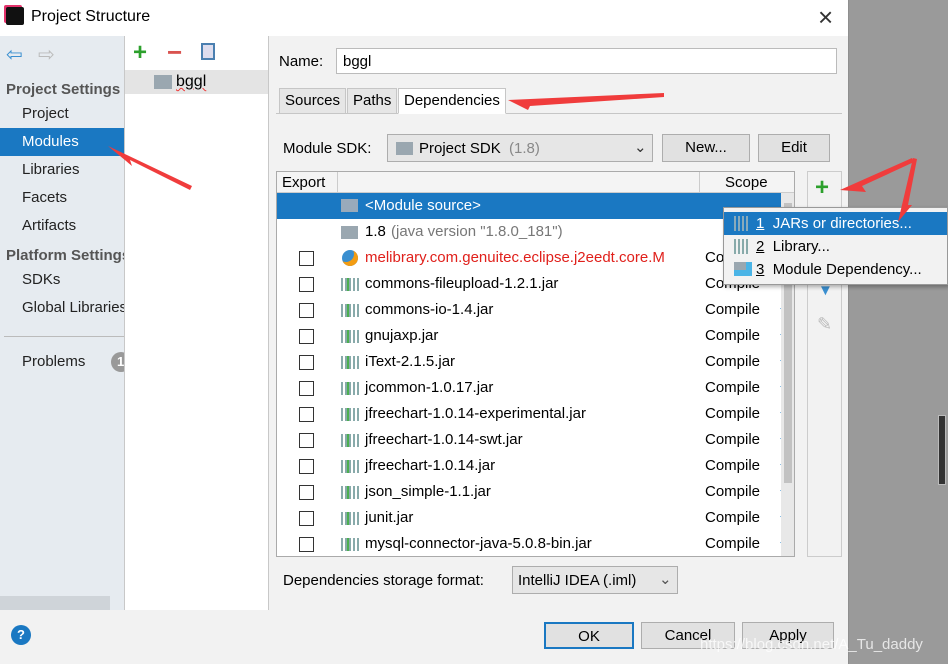 Image resolution: width=948 pixels, height=664 pixels. Describe the element at coordinates (150, 168) in the screenshot. I see `arrow-to-modules` at that location.